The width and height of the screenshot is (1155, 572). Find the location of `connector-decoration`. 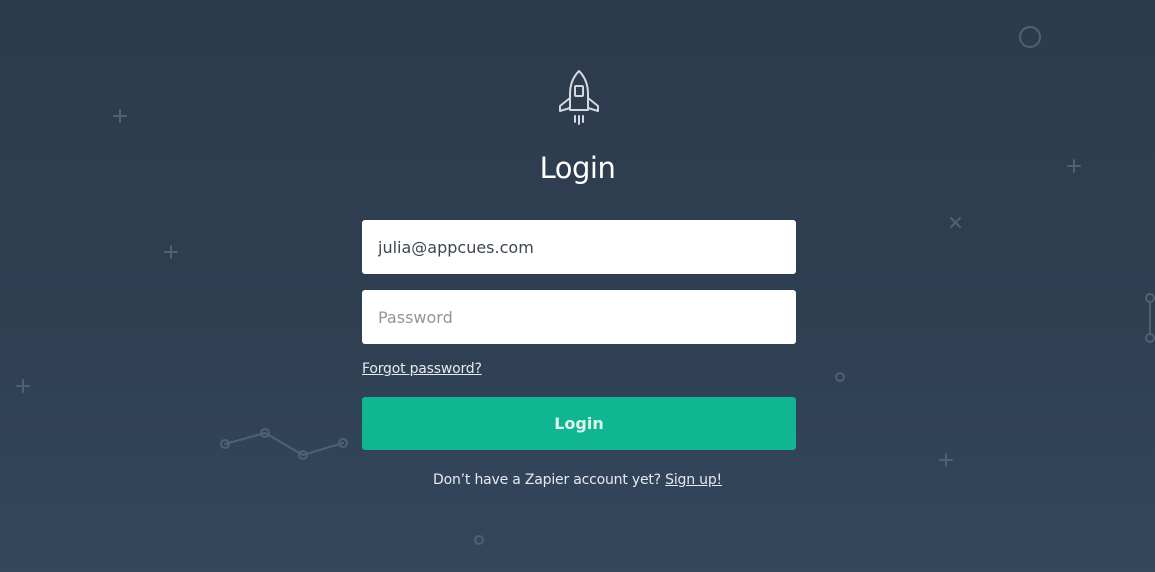

connector-decoration is located at coordinates (1150, 318).